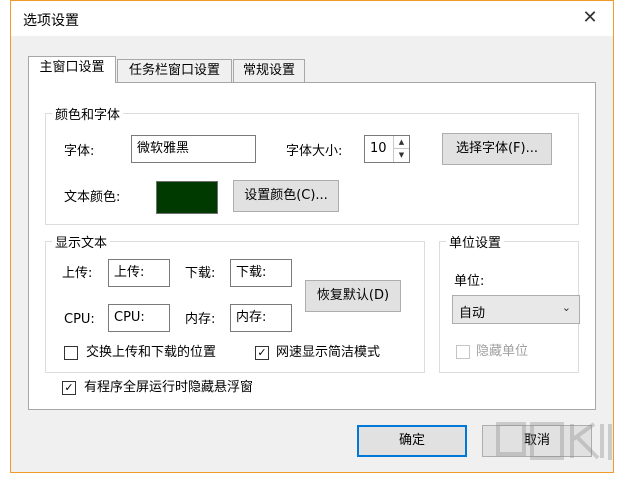 This screenshot has height=480, width=624. What do you see at coordinates (502, 351) in the screenshot?
I see `hide-unit-checkbox-label: 隐藏单位` at bounding box center [502, 351].